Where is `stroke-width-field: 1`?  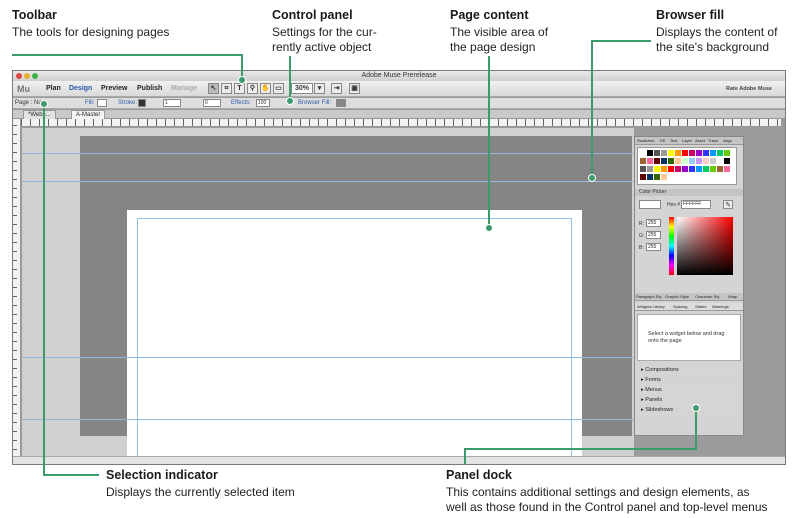
stroke-width-field: 1 is located at coordinates (172, 103).